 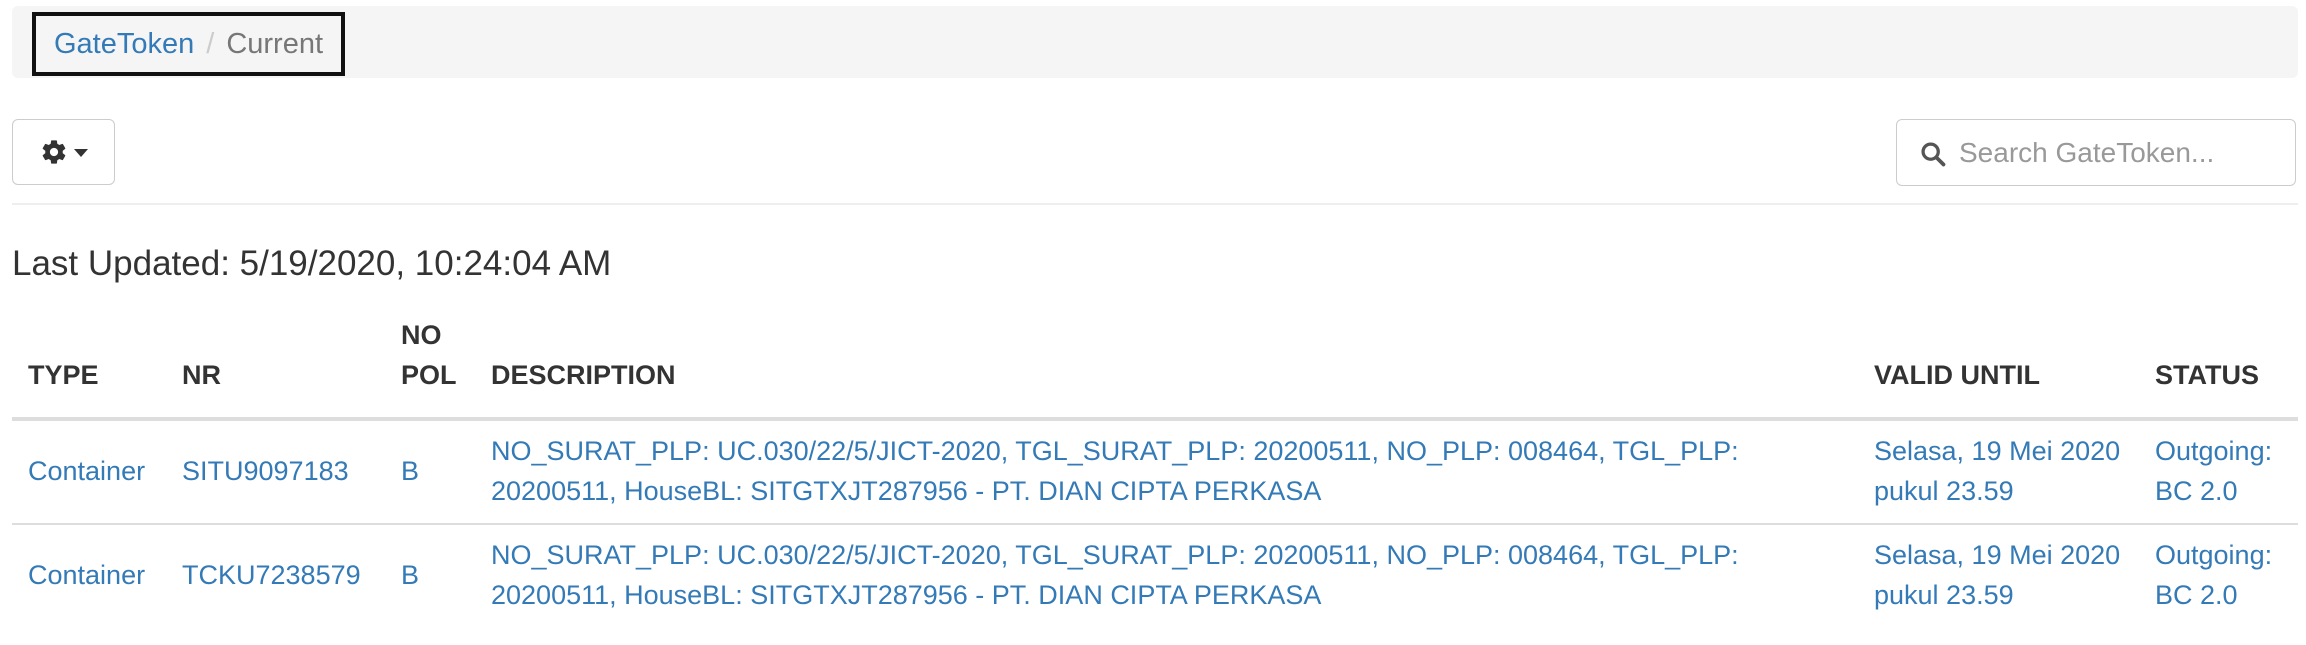 I want to click on search-field, so click(x=2096, y=152).